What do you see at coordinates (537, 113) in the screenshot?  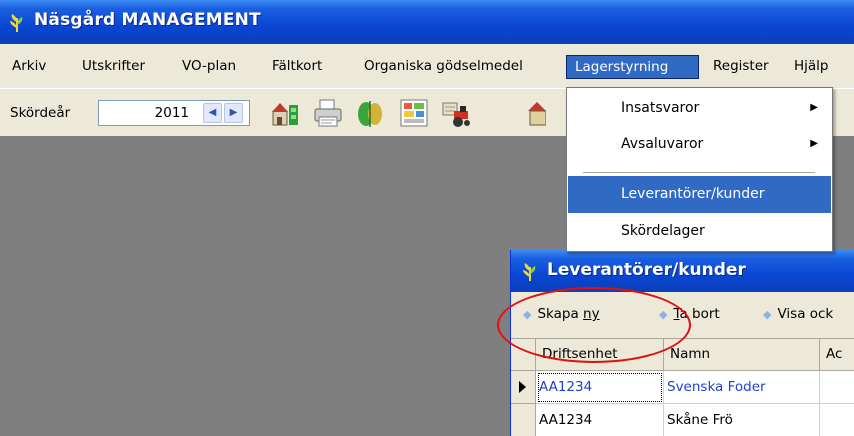 I see `barn-icon` at bounding box center [537, 113].